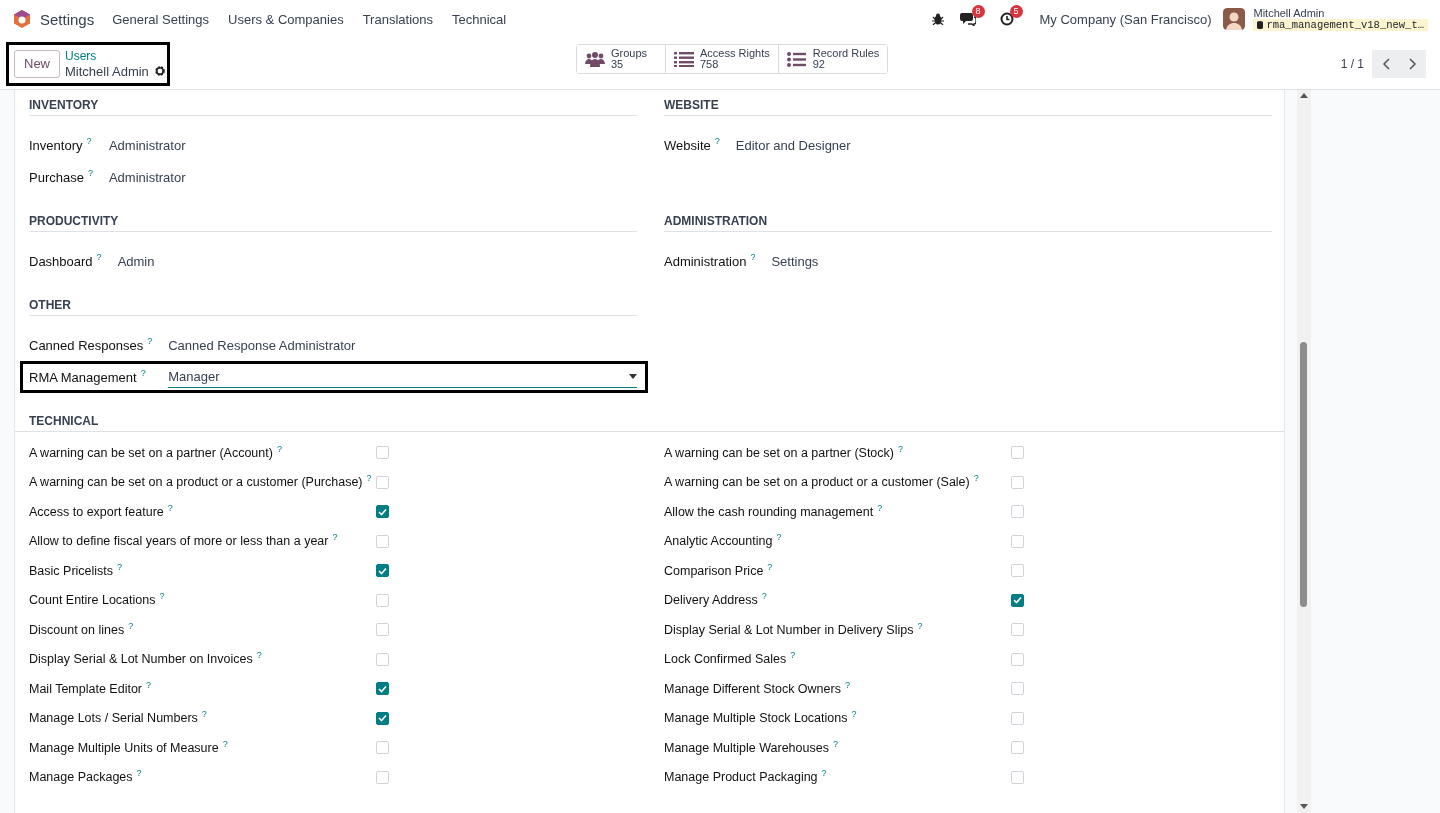 This screenshot has height=813, width=1440. Describe the element at coordinates (1234, 19) in the screenshot. I see `avatar-icon` at that location.